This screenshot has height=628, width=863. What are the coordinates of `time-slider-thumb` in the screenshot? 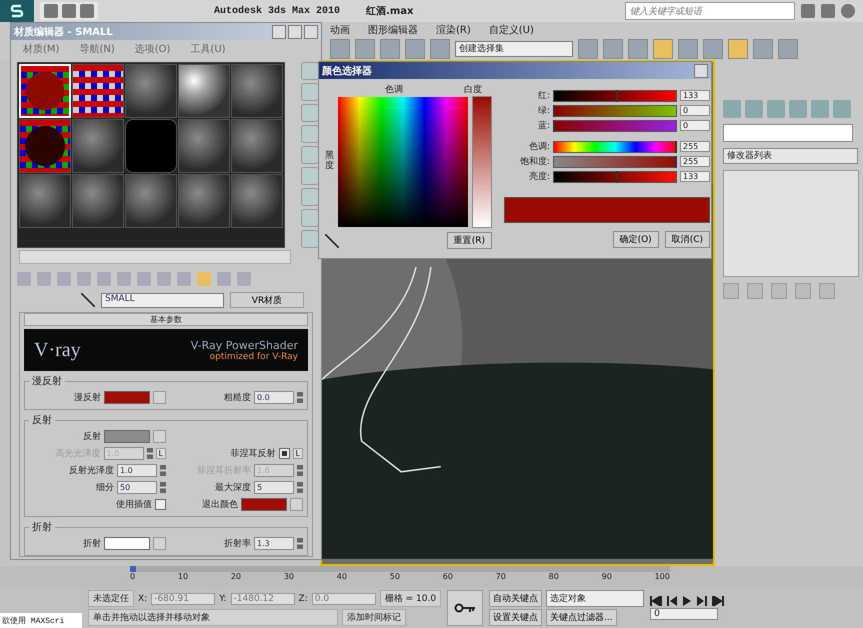 It's located at (133, 569).